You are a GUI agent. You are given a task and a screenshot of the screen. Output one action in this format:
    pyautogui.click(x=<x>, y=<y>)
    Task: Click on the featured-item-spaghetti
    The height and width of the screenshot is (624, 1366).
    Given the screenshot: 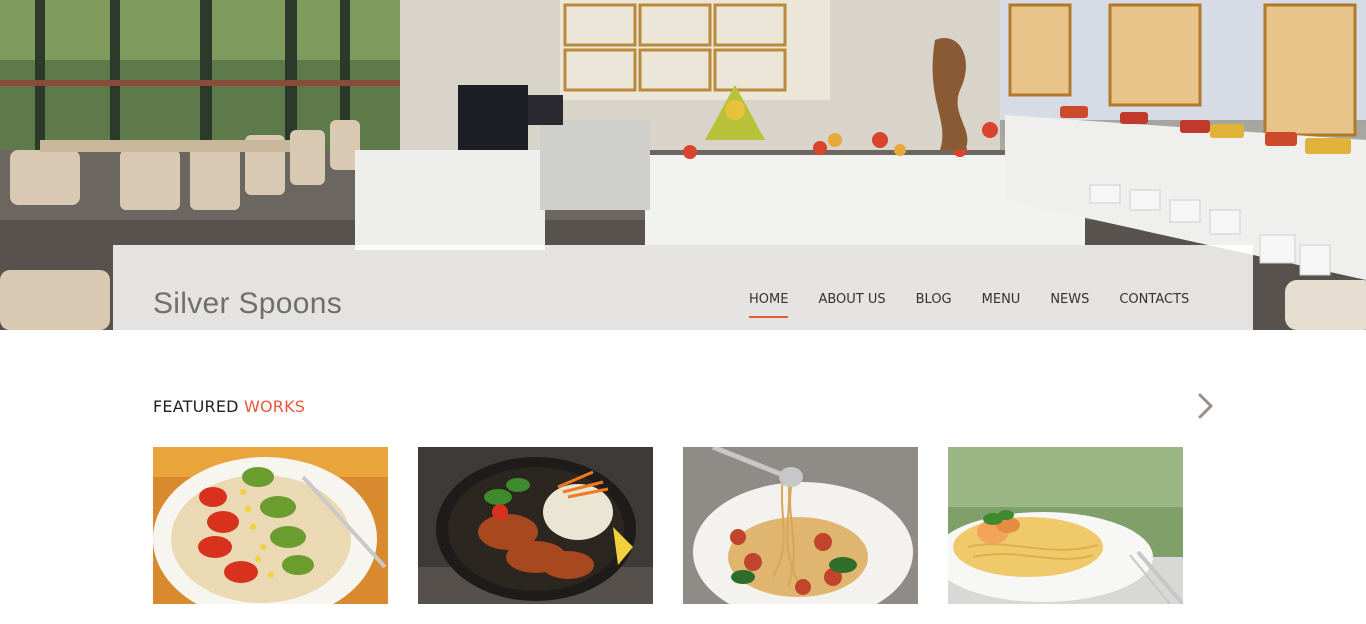 What is the action you would take?
    pyautogui.click(x=800, y=525)
    